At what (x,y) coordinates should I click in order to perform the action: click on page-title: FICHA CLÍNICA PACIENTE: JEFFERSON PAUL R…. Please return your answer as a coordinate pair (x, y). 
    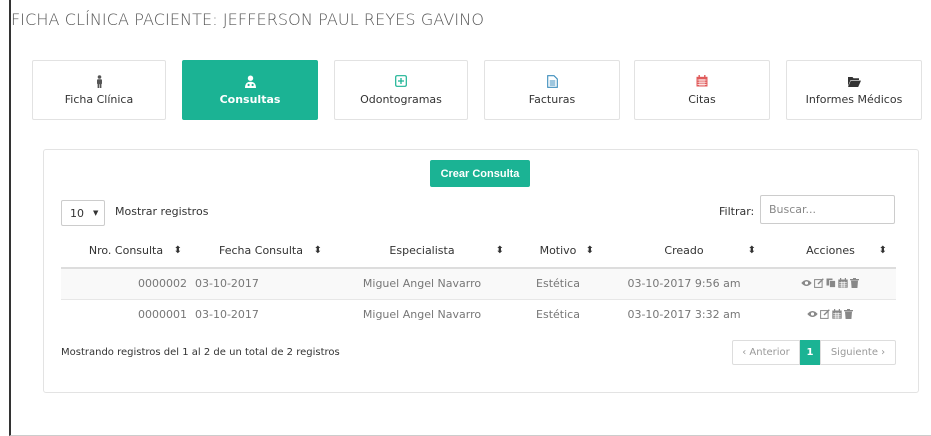
    Looking at the image, I should click on (248, 19).